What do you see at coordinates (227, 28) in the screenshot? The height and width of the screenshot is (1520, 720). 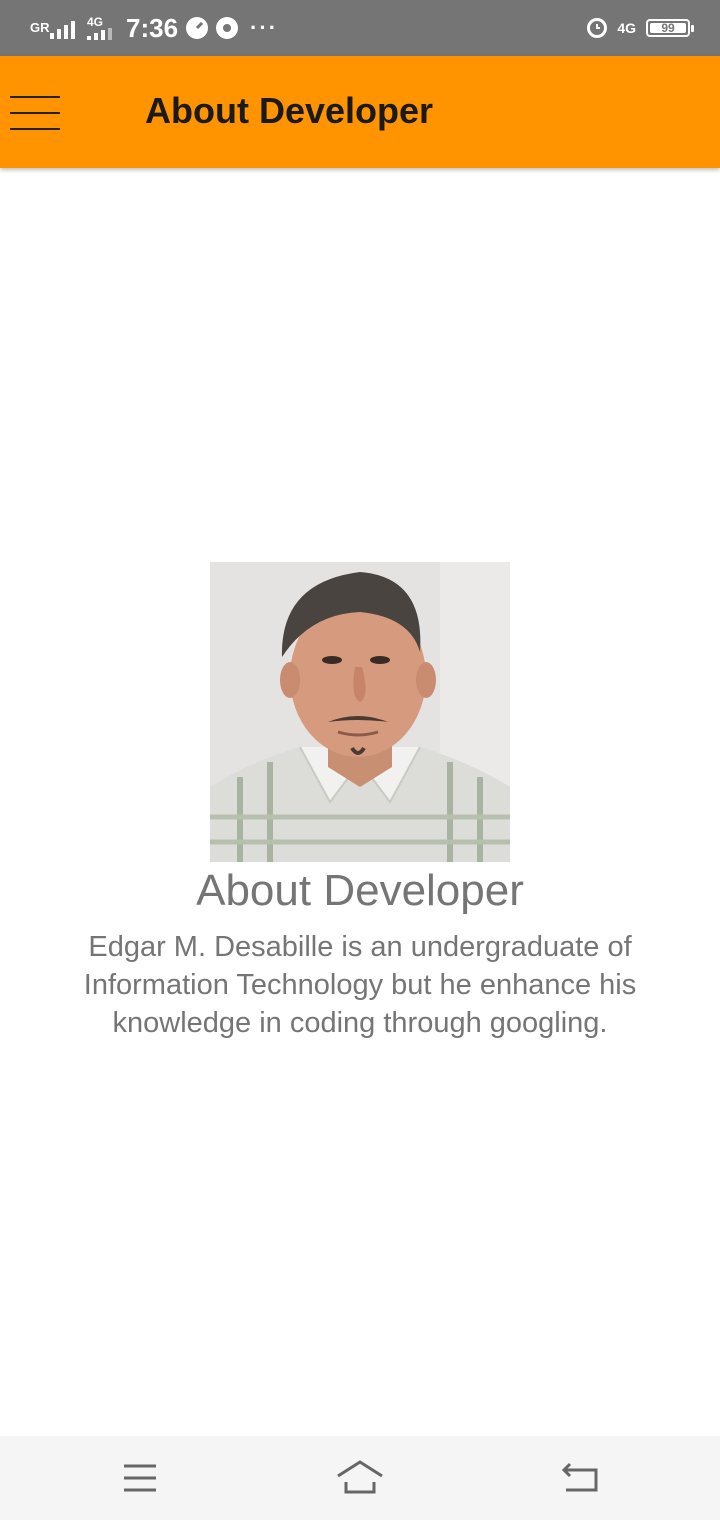 I see `chrome-icon` at bounding box center [227, 28].